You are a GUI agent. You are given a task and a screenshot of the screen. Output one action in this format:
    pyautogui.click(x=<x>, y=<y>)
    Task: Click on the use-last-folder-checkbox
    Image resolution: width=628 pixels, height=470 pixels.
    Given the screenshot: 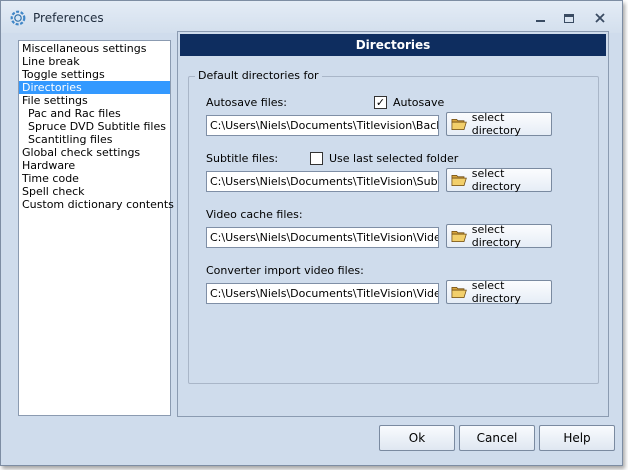 What is the action you would take?
    pyautogui.click(x=316, y=158)
    